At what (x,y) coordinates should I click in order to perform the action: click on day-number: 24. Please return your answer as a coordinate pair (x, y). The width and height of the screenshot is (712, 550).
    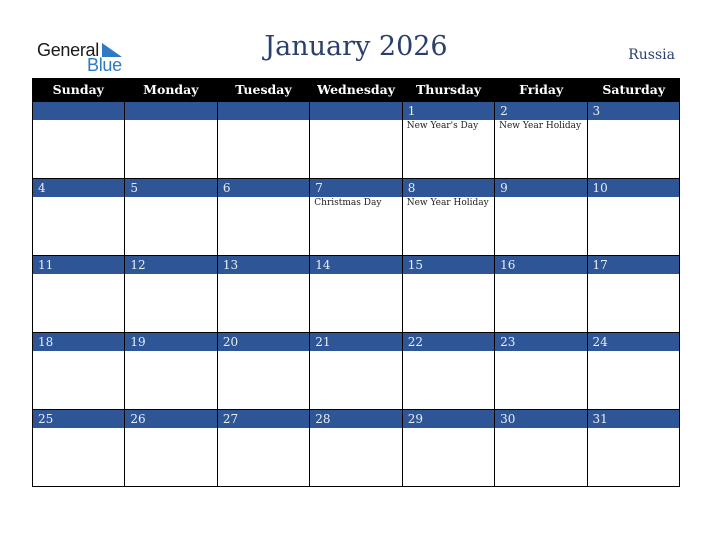
    Looking at the image, I should click on (633, 342).